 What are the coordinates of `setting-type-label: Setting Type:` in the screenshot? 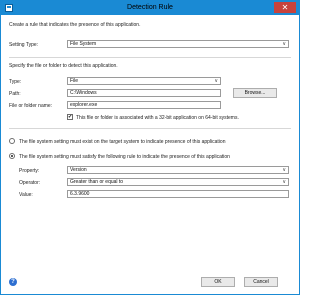 It's located at (24, 45).